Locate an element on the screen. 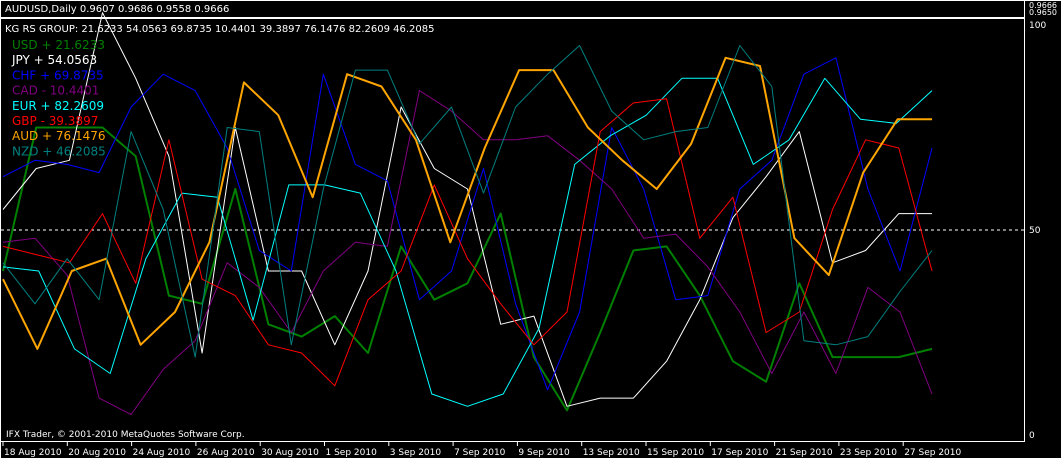  legend-item-3: CAD - 10.4401 is located at coordinates (55, 91).